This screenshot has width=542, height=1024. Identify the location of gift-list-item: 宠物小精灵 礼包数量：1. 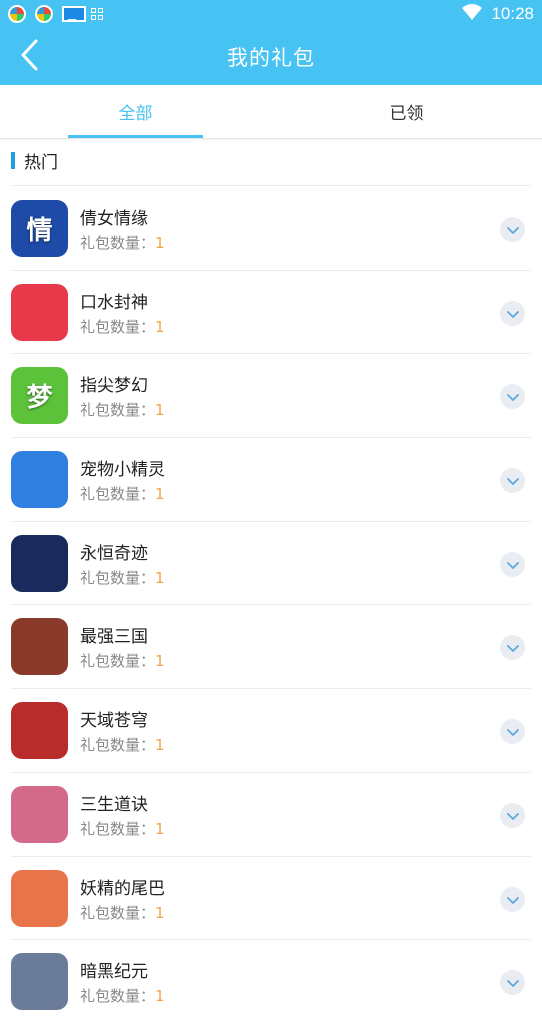
(271, 480).